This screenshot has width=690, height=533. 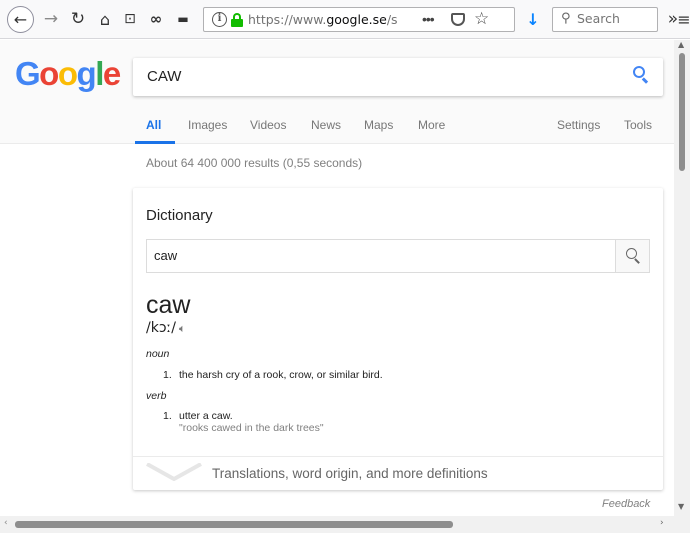 I want to click on scroll-right-icon: ›, so click(x=662, y=523).